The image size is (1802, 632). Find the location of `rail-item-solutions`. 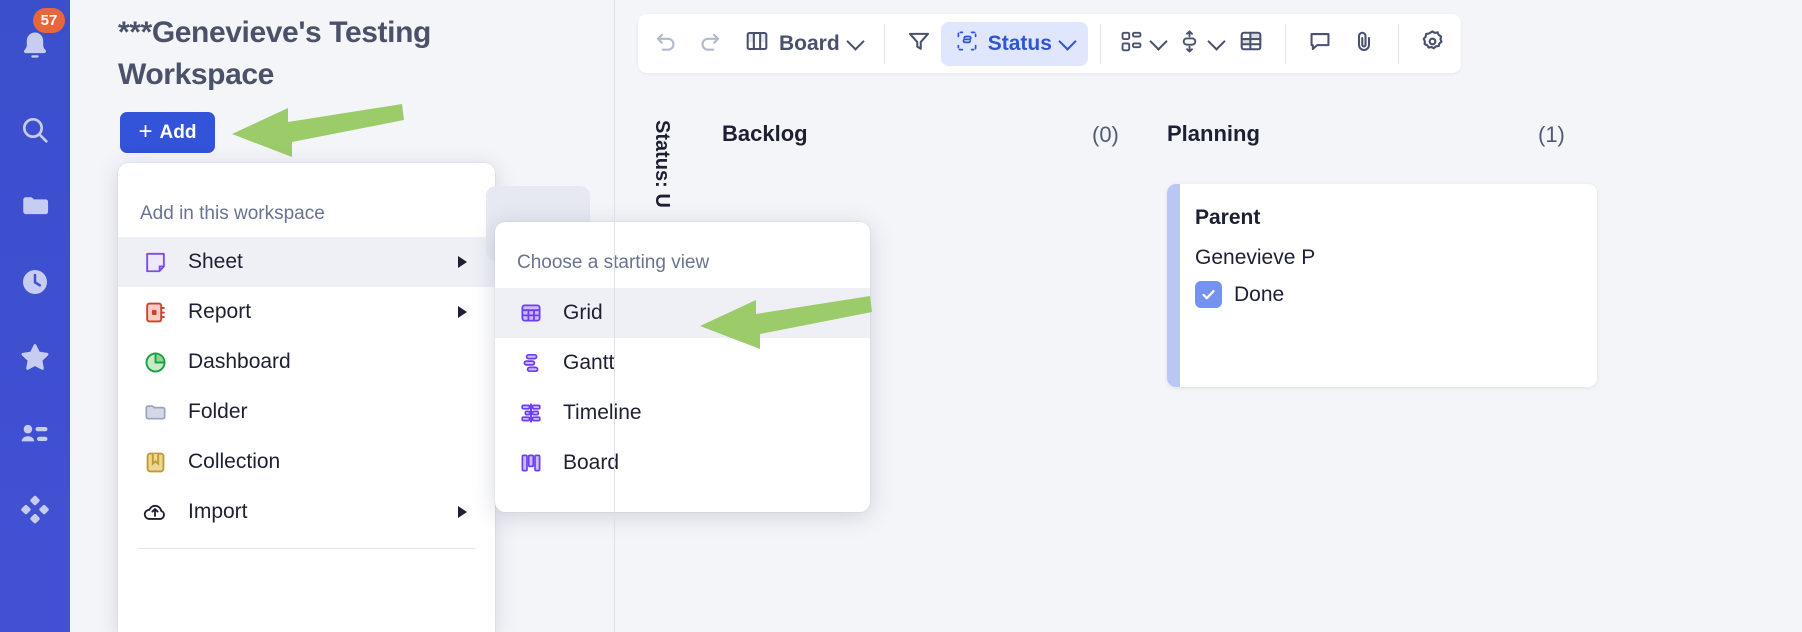

rail-item-solutions is located at coordinates (35, 510).